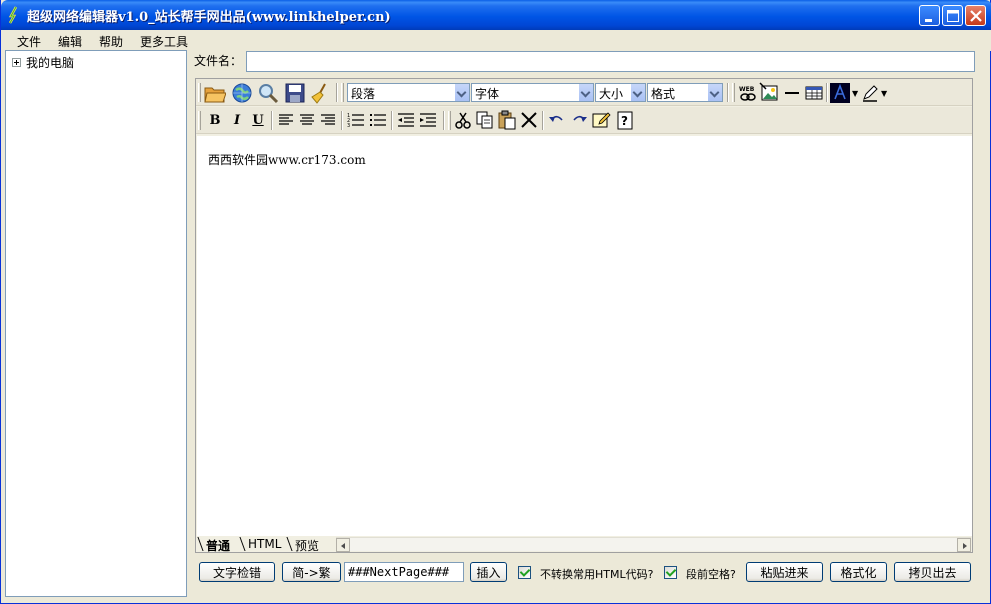  Describe the element at coordinates (792, 93) in the screenshot. I see `horizontal-rule-button` at that location.